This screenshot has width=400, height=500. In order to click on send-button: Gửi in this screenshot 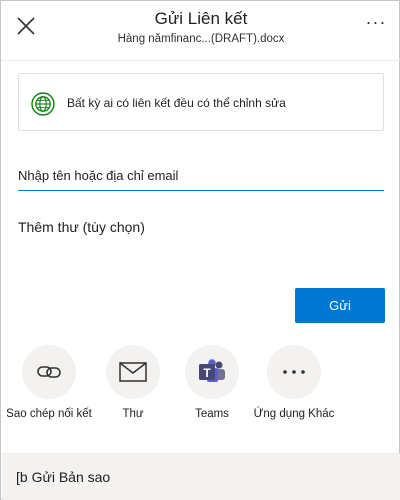, I will do `click(340, 305)`.